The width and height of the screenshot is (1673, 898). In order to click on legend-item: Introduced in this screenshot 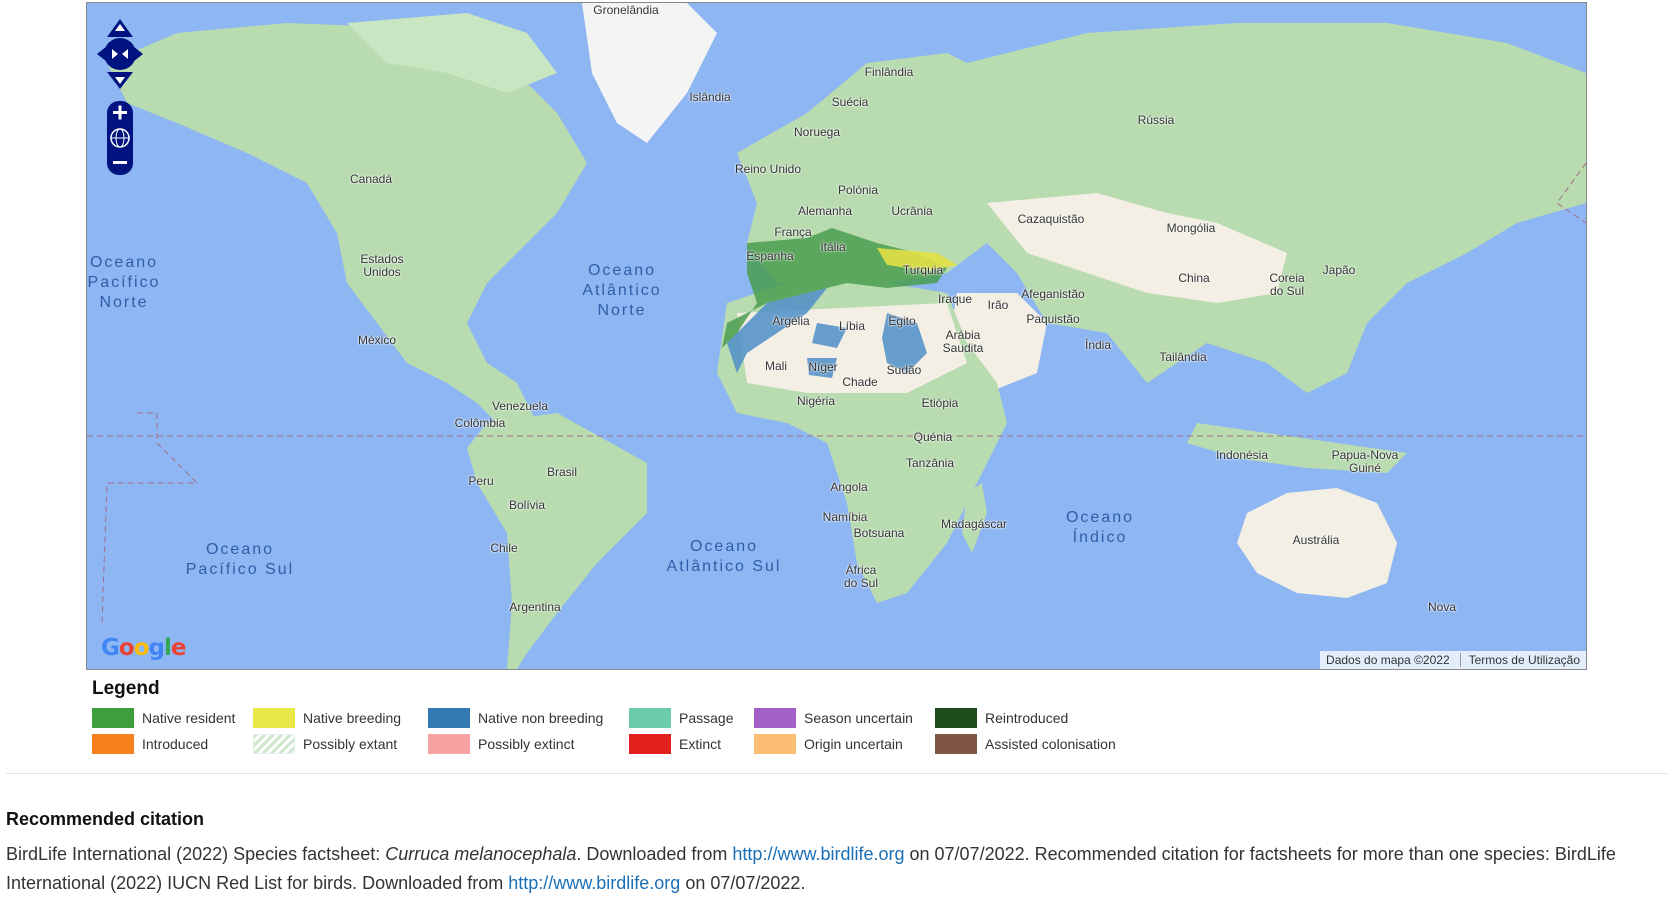, I will do `click(172, 744)`.